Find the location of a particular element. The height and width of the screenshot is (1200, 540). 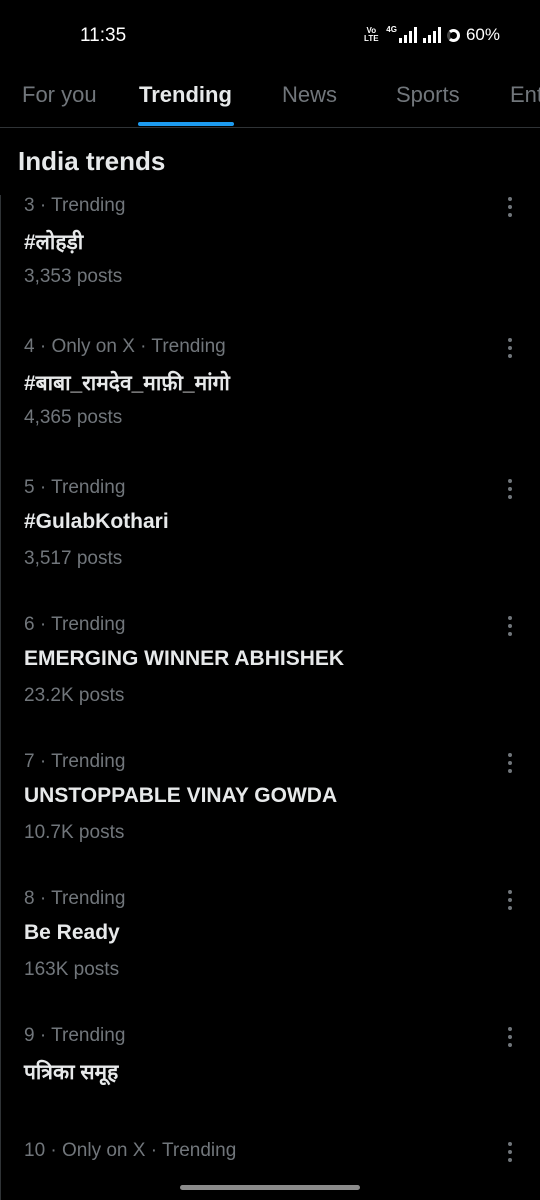

trend-meta: 7 · Trending is located at coordinates (75, 761).